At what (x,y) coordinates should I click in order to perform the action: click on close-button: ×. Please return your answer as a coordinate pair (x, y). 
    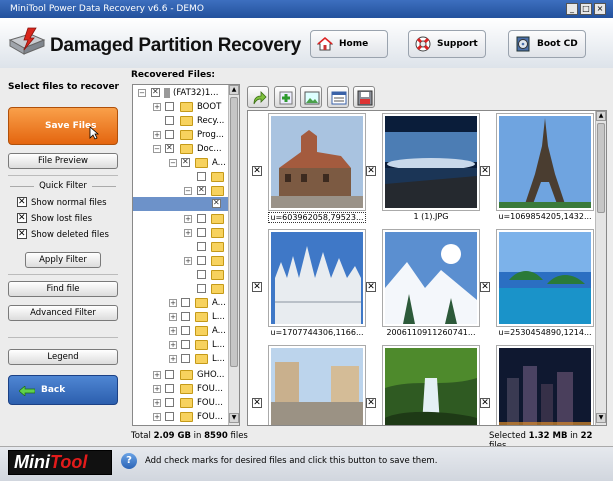
    Looking at the image, I should click on (600, 9).